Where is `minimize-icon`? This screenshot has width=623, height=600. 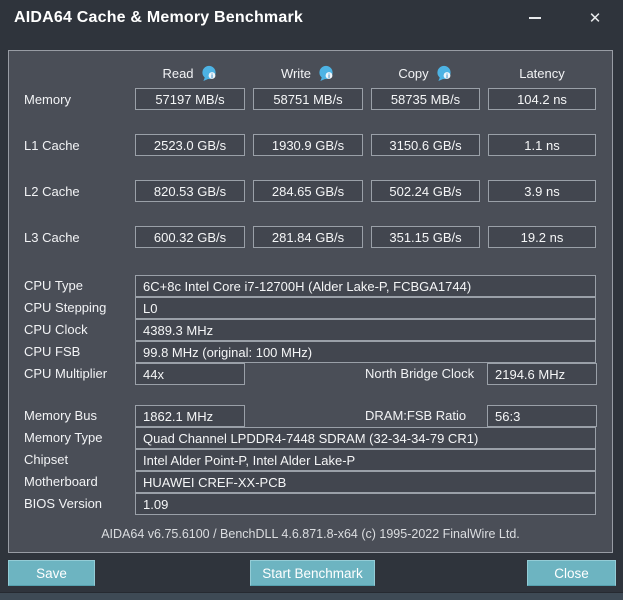
minimize-icon is located at coordinates (535, 18).